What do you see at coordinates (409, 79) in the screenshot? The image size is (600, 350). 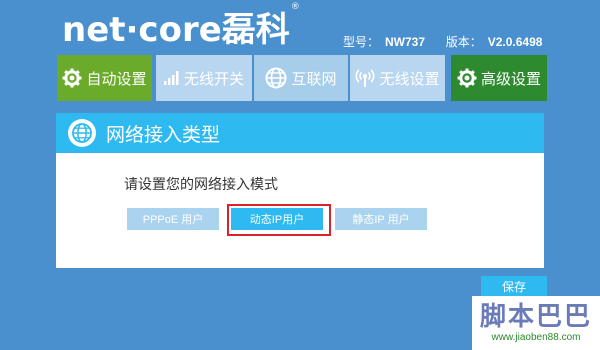 I see `nav-wireless-settings-label: 无线设置` at bounding box center [409, 79].